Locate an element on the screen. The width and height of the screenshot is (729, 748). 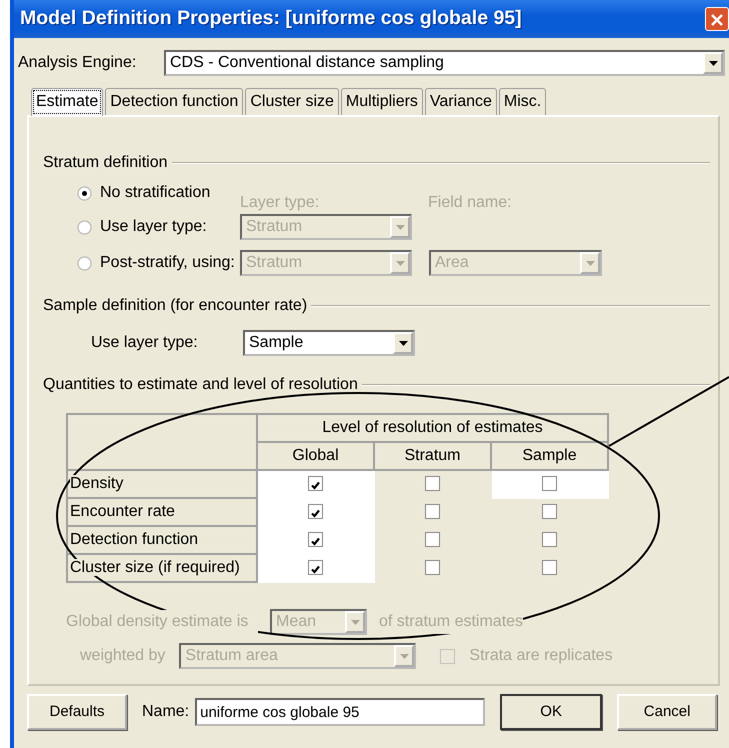
column-label: Layer type: is located at coordinates (280, 203).